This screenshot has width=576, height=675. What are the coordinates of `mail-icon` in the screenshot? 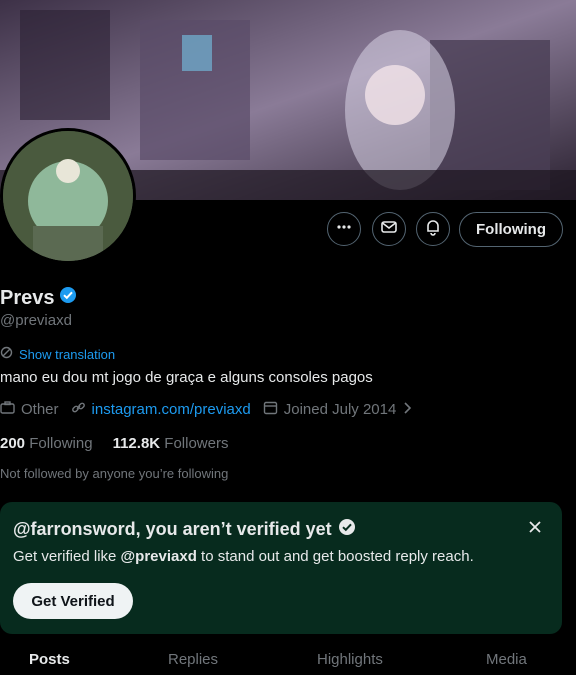 It's located at (389, 229).